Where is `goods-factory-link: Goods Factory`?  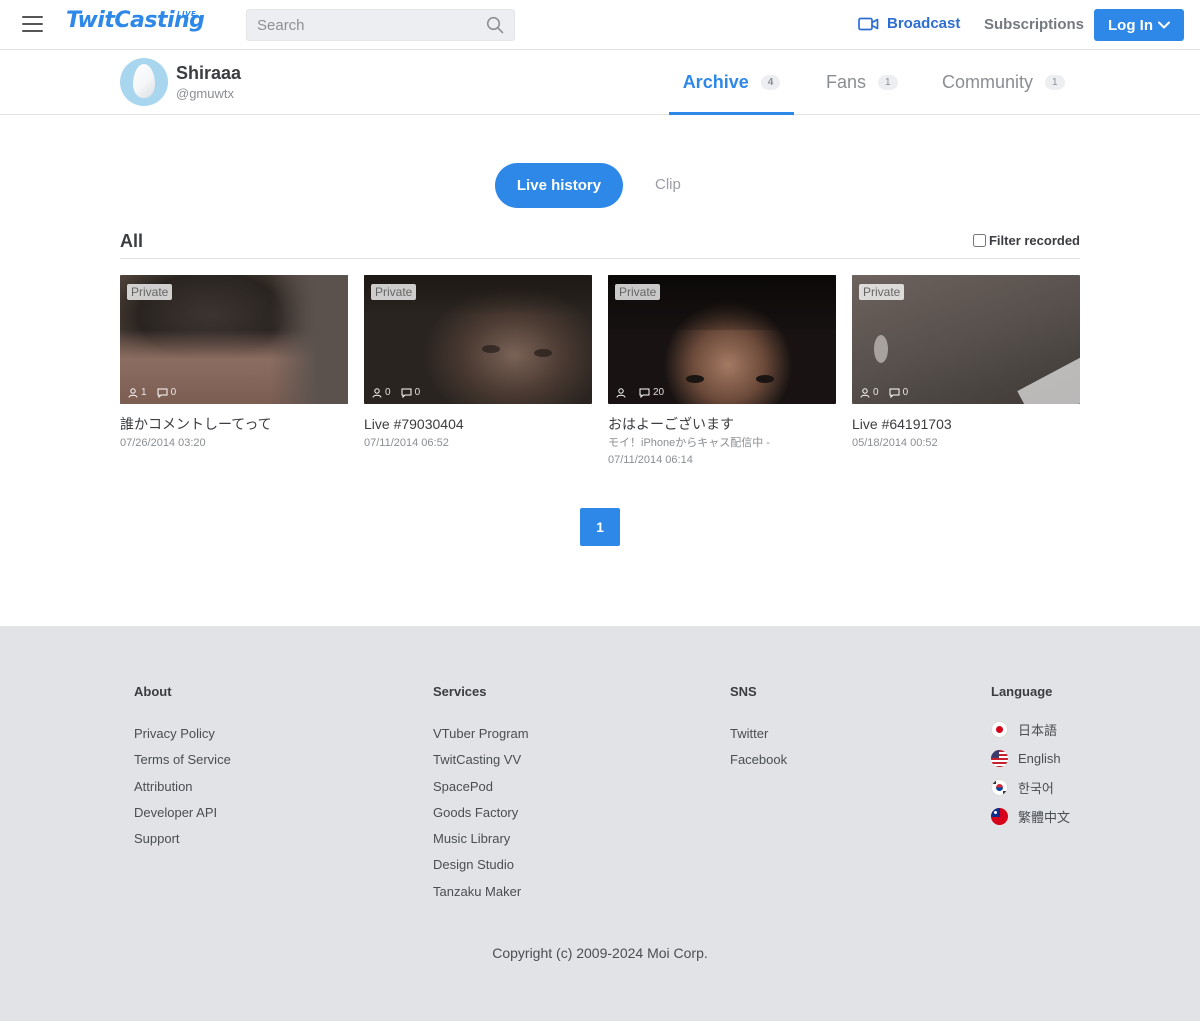
goods-factory-link: Goods Factory is located at coordinates (481, 813).